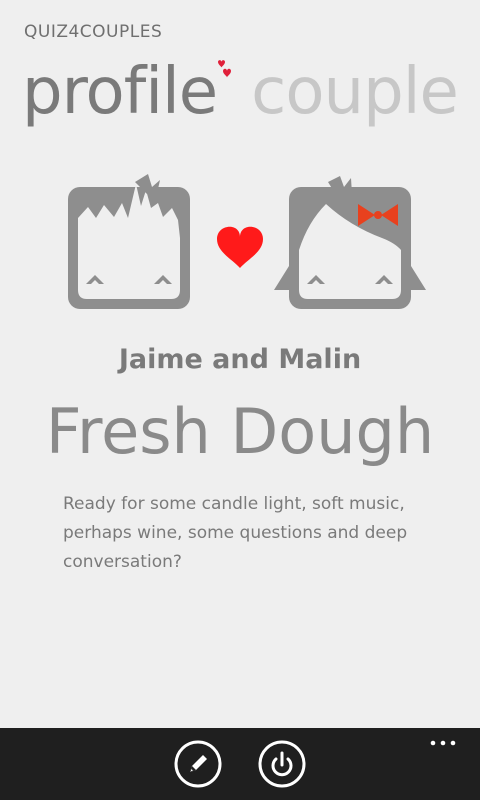  Describe the element at coordinates (240, 764) in the screenshot. I see `app-bar` at that location.